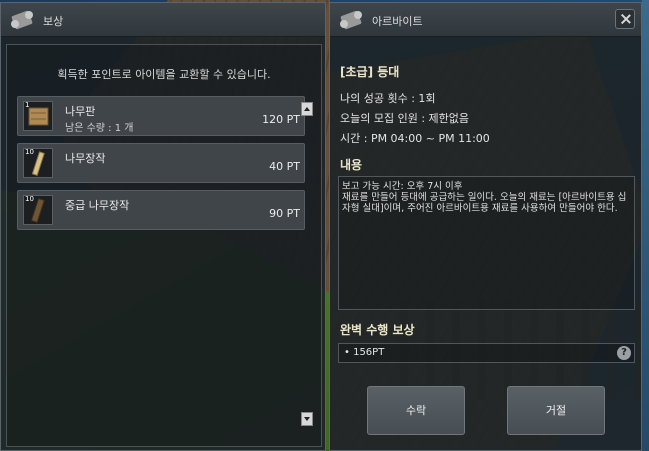 The height and width of the screenshot is (451, 649). What do you see at coordinates (370, 72) in the screenshot?
I see `job-title: [초급] 등대` at bounding box center [370, 72].